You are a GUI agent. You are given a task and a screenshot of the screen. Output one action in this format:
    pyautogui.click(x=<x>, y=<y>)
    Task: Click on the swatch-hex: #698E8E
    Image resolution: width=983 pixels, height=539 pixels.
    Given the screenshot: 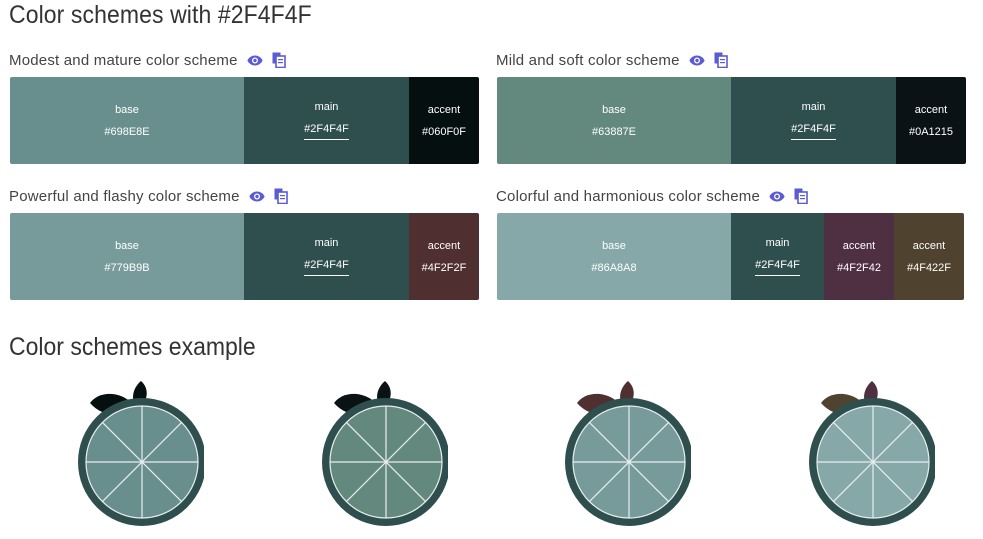 What is the action you would take?
    pyautogui.click(x=127, y=131)
    